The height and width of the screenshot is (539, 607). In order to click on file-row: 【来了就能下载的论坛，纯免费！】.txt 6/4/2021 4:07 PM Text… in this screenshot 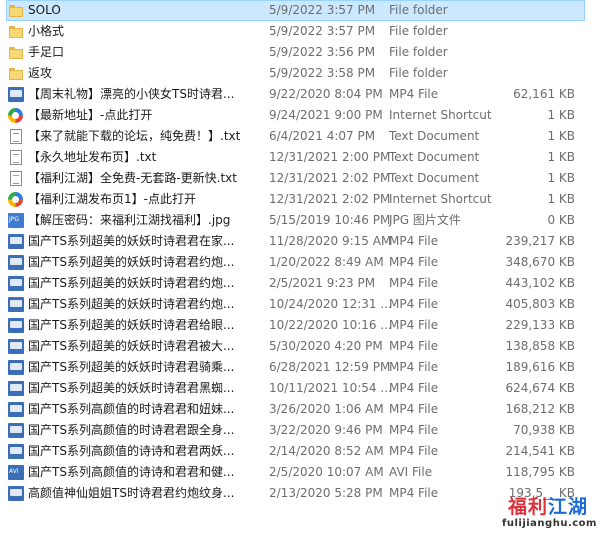, I will do `click(303, 136)`.